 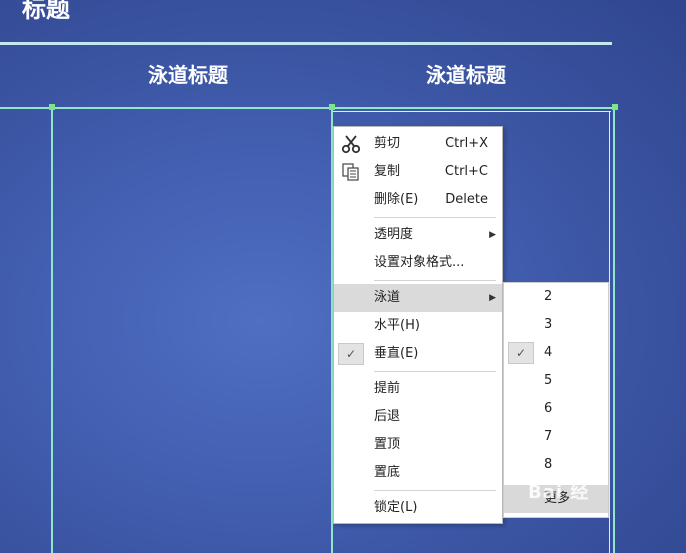 What do you see at coordinates (556, 381) in the screenshot?
I see `lane-count-option: 5` at bounding box center [556, 381].